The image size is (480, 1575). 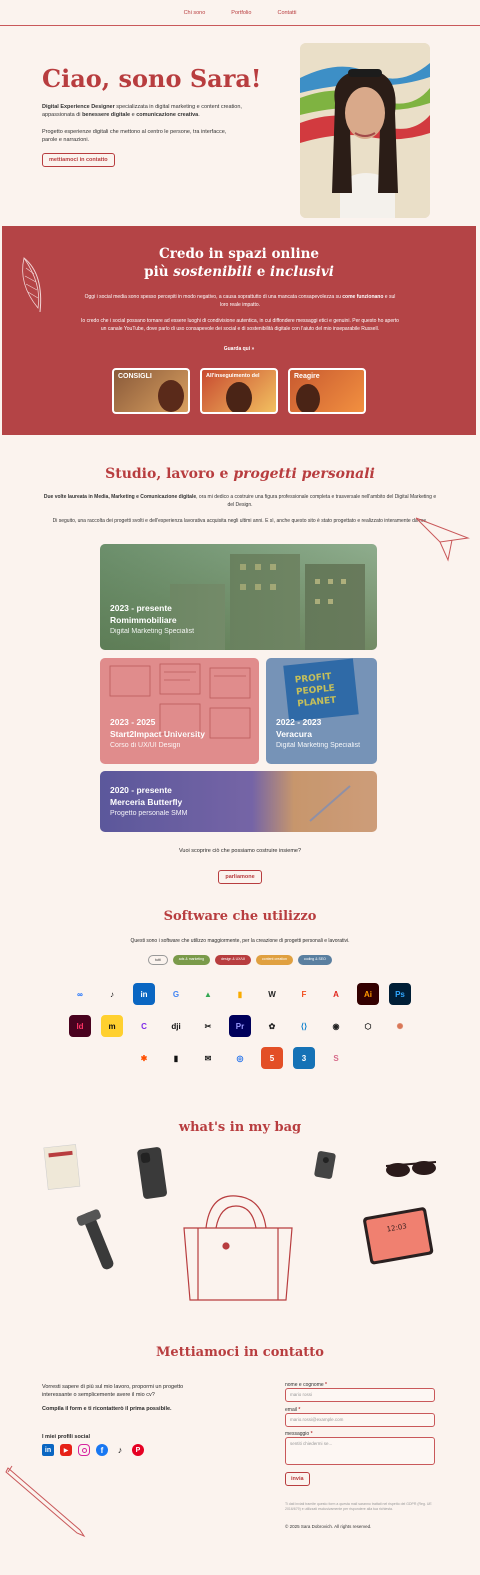 What do you see at coordinates (368, 994) in the screenshot?
I see `illustrator-icon: Ai` at bounding box center [368, 994].